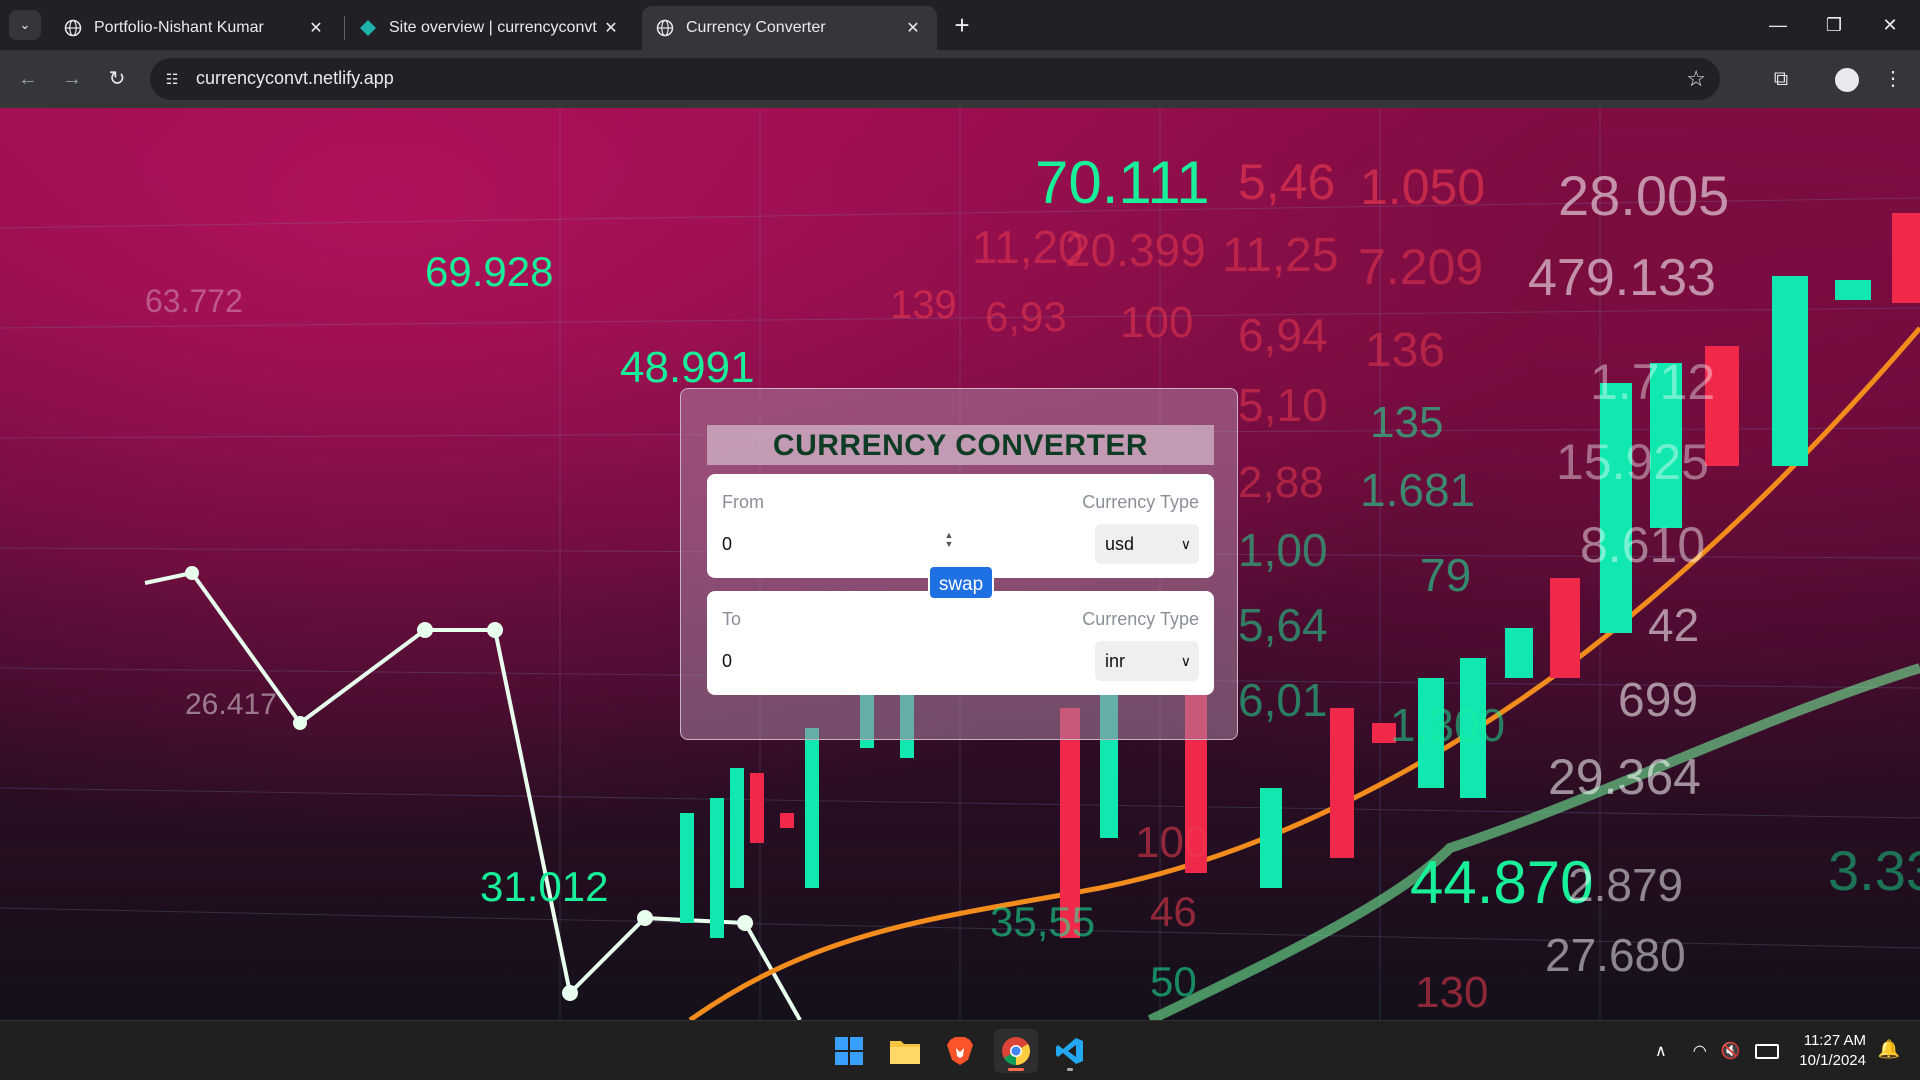 The width and height of the screenshot is (1920, 1080). Describe the element at coordinates (1624, 777) in the screenshot. I see `background-number: 29.364` at that location.